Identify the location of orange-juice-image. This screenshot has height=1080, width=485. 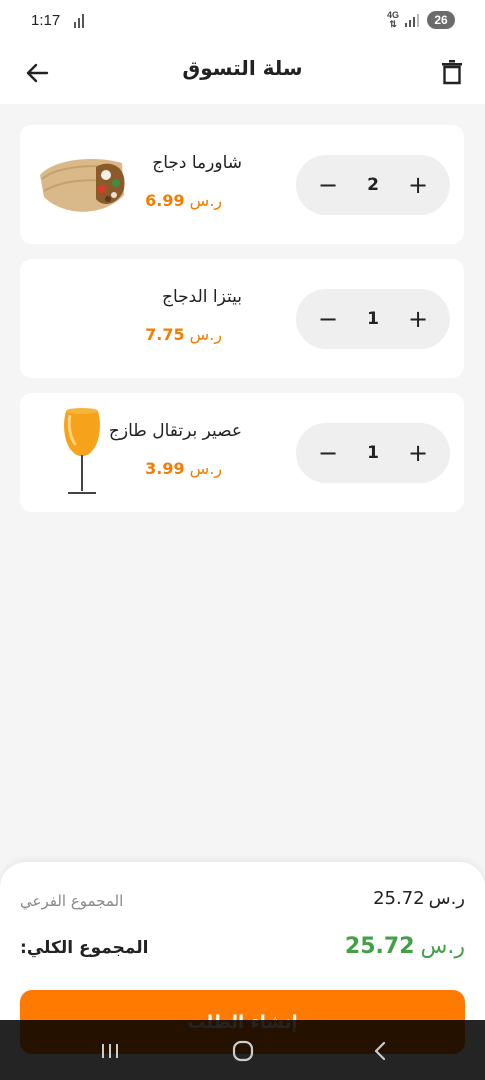
(82, 451).